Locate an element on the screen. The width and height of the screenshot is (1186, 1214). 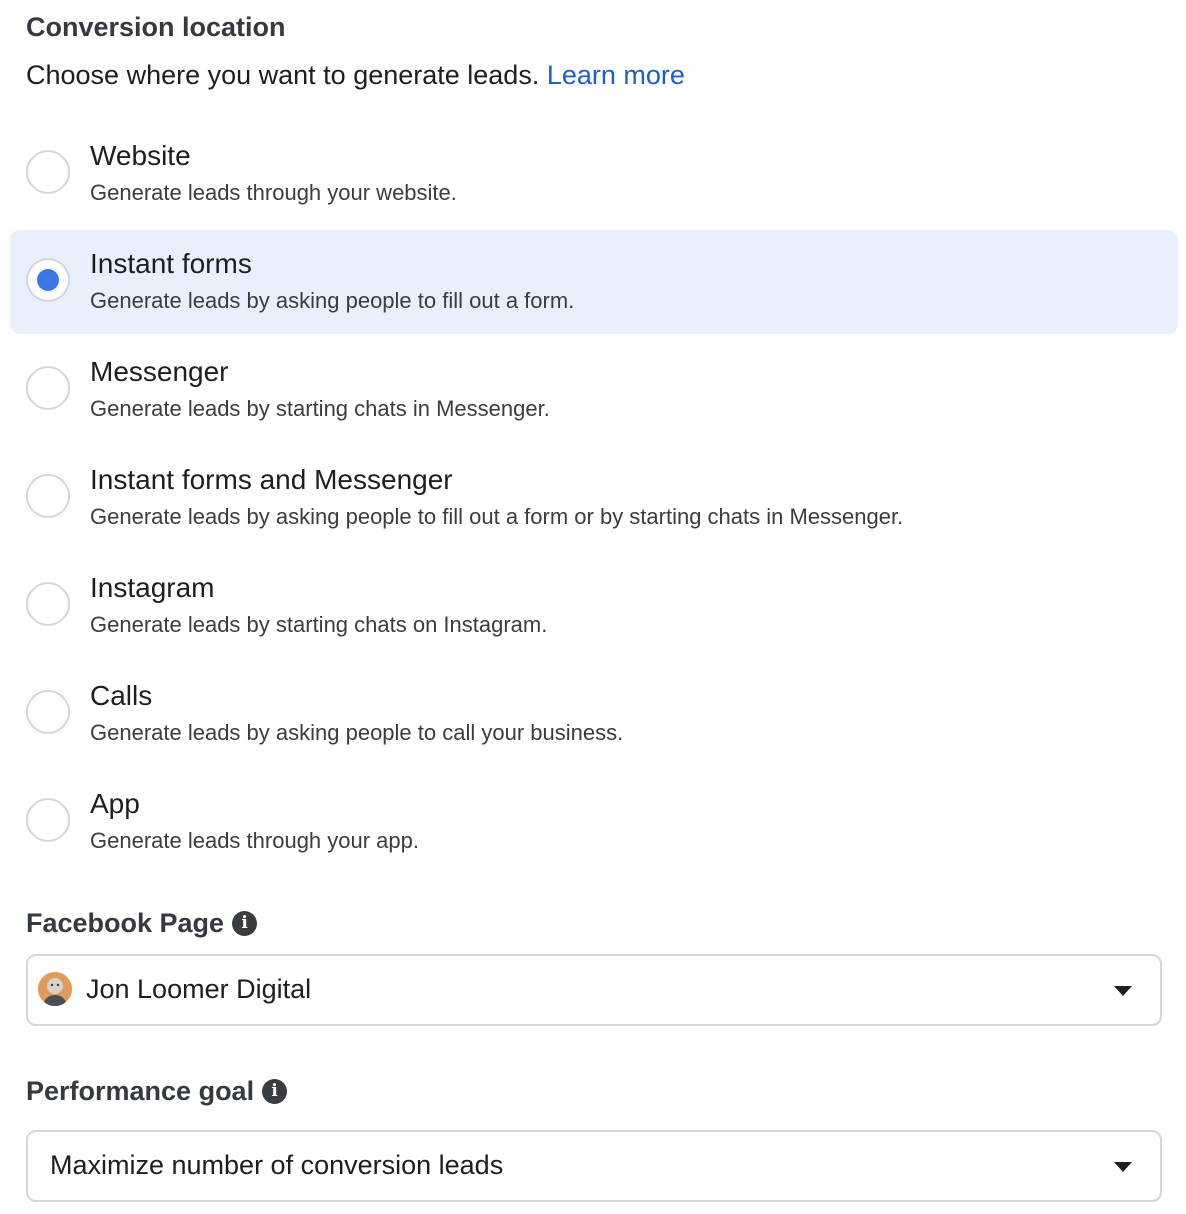
option-description: Generate leads through your website. is located at coordinates (273, 192).